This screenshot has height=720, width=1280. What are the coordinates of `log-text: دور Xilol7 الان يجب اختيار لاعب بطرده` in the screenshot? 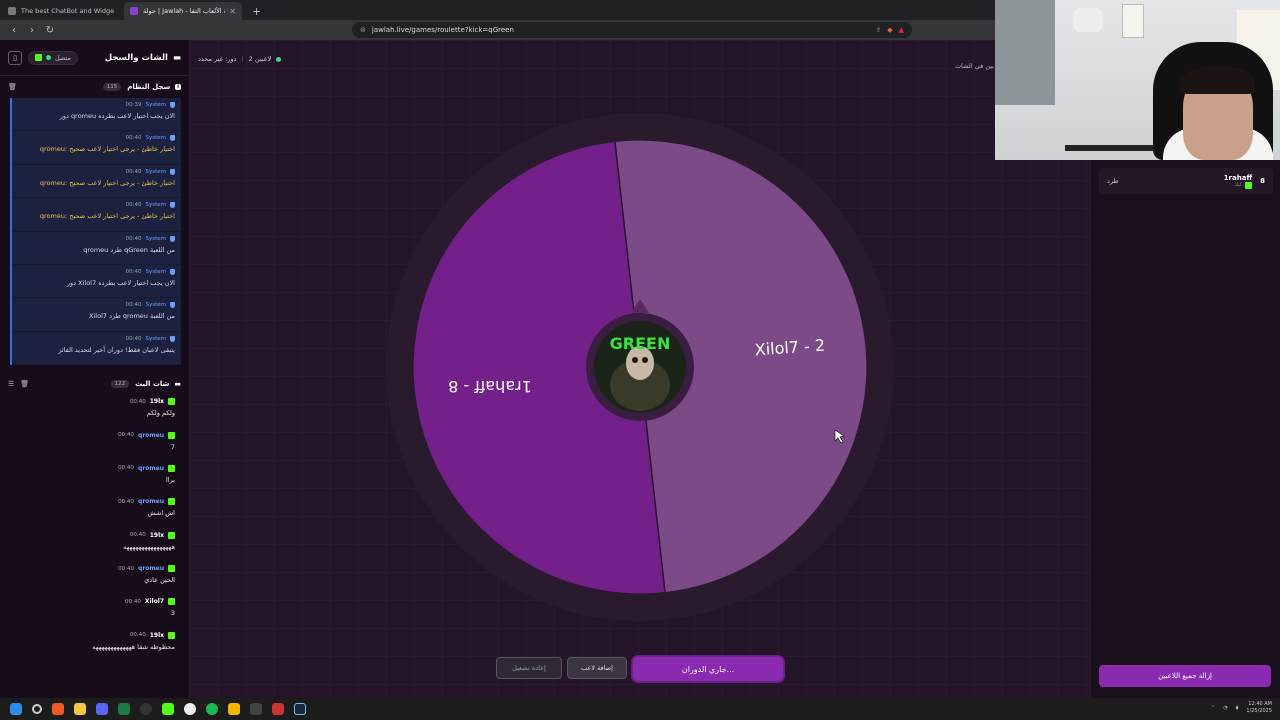 It's located at (120, 282).